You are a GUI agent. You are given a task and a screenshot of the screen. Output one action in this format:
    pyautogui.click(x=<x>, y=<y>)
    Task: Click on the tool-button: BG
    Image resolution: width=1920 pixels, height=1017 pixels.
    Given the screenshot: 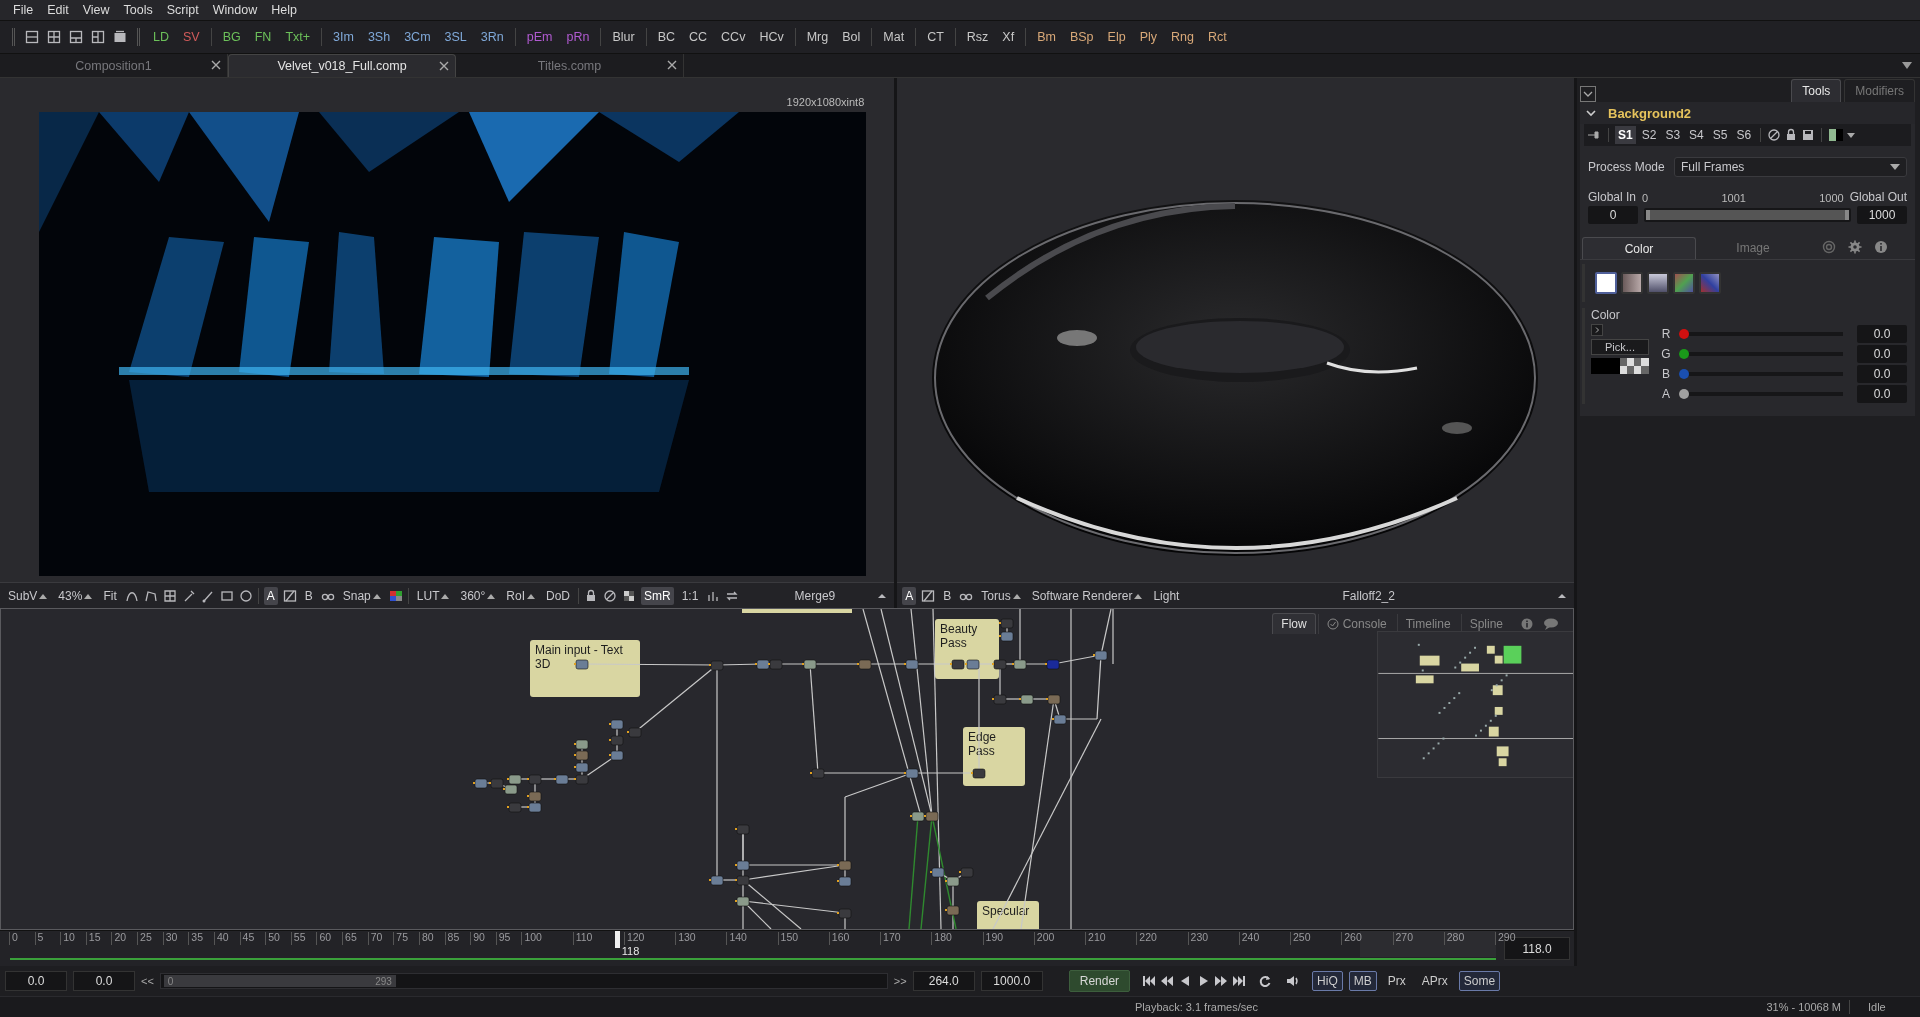 What is the action you would take?
    pyautogui.click(x=231, y=37)
    